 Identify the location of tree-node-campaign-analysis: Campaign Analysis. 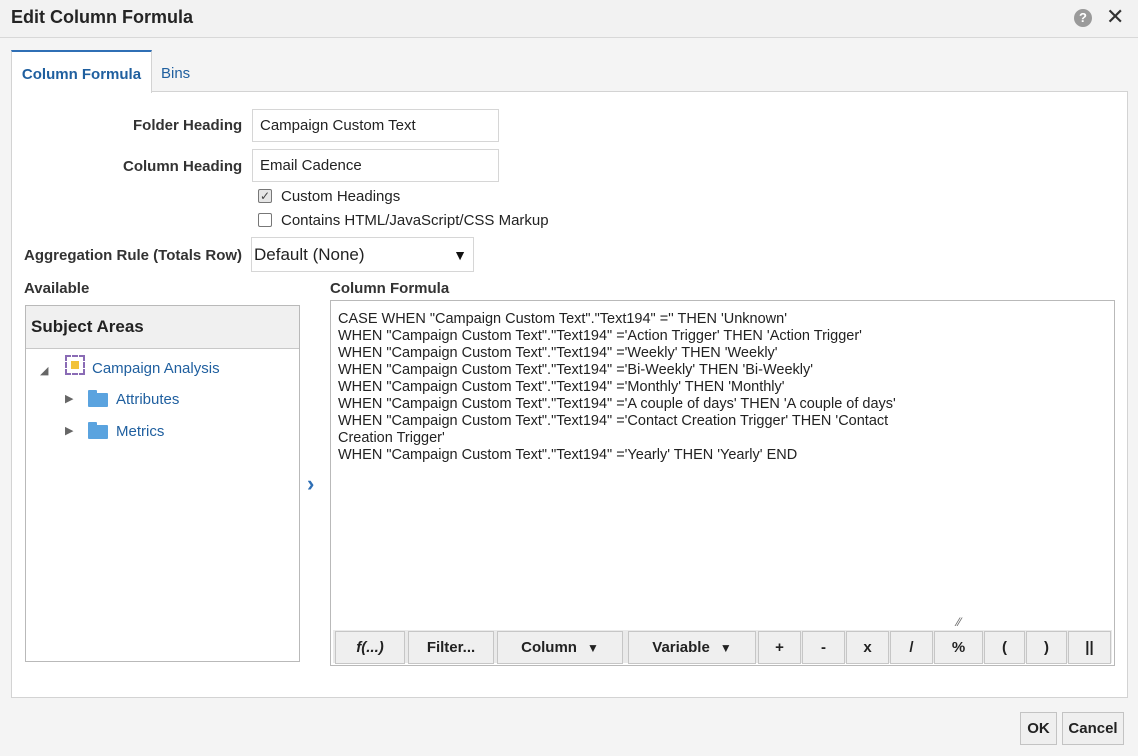
(156, 368).